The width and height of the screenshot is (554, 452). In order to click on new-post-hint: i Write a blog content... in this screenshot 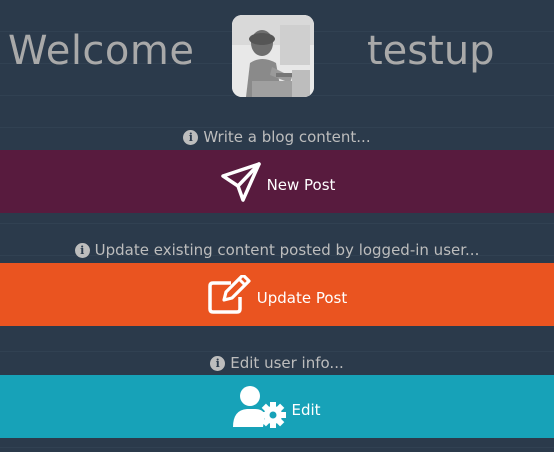, I will do `click(277, 137)`.